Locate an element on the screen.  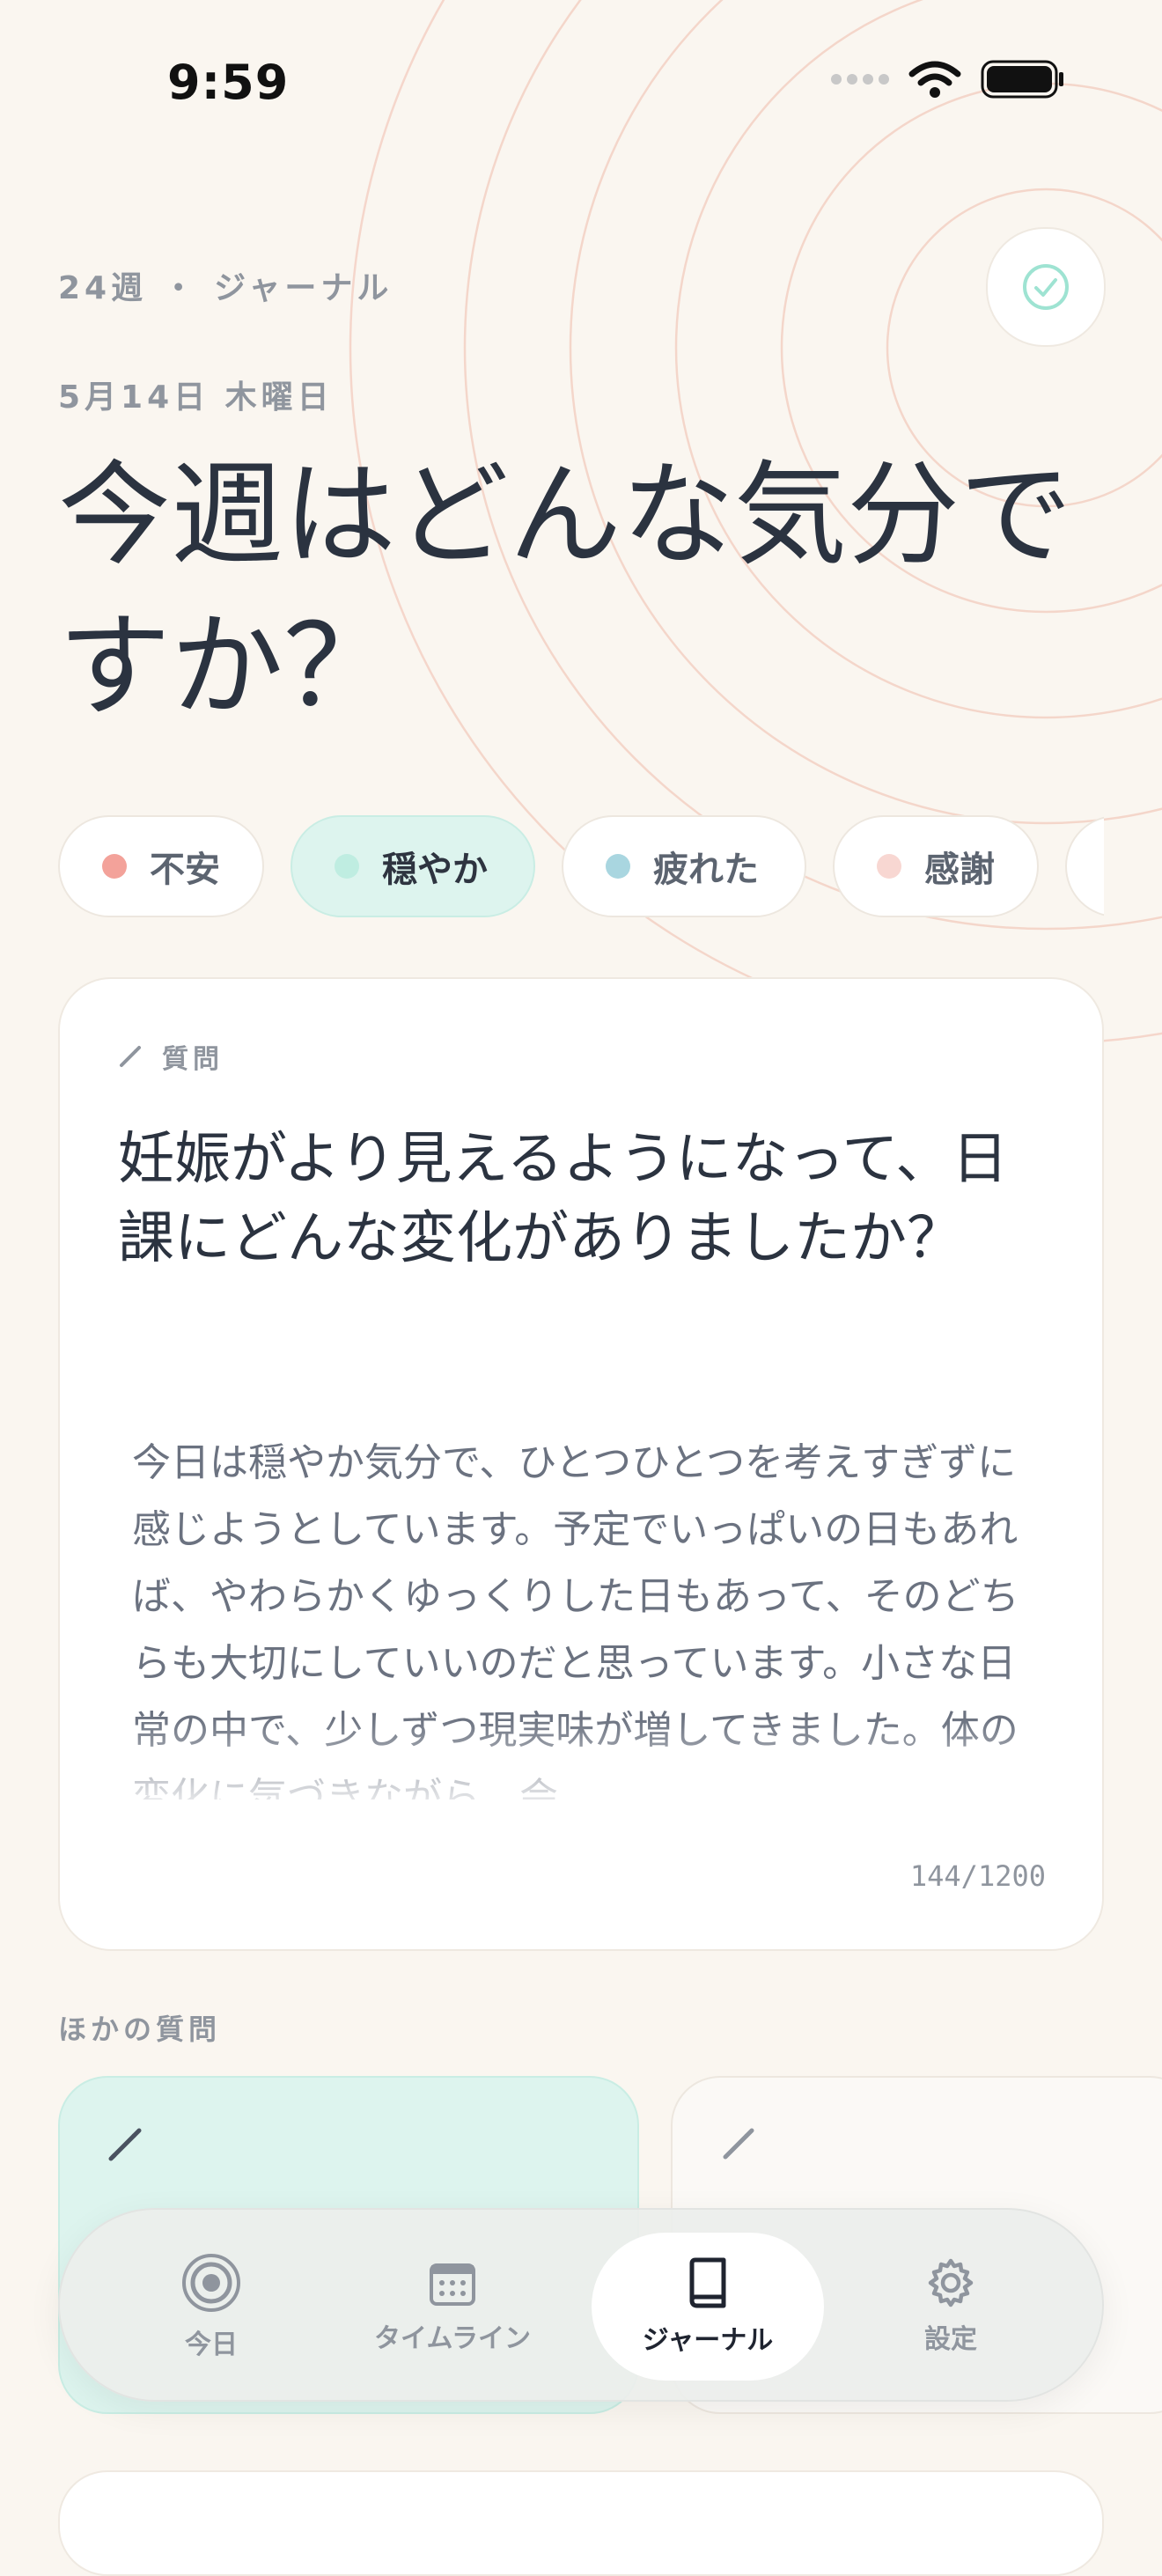
tab-bar: 今日 タイムライン ジャーナル 設定 is located at coordinates (581, 2305).